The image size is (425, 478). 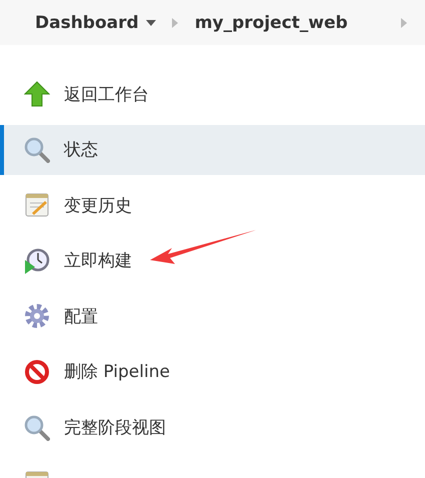 What do you see at coordinates (212, 261) in the screenshot?
I see `sidebar-item: 立即构建` at bounding box center [212, 261].